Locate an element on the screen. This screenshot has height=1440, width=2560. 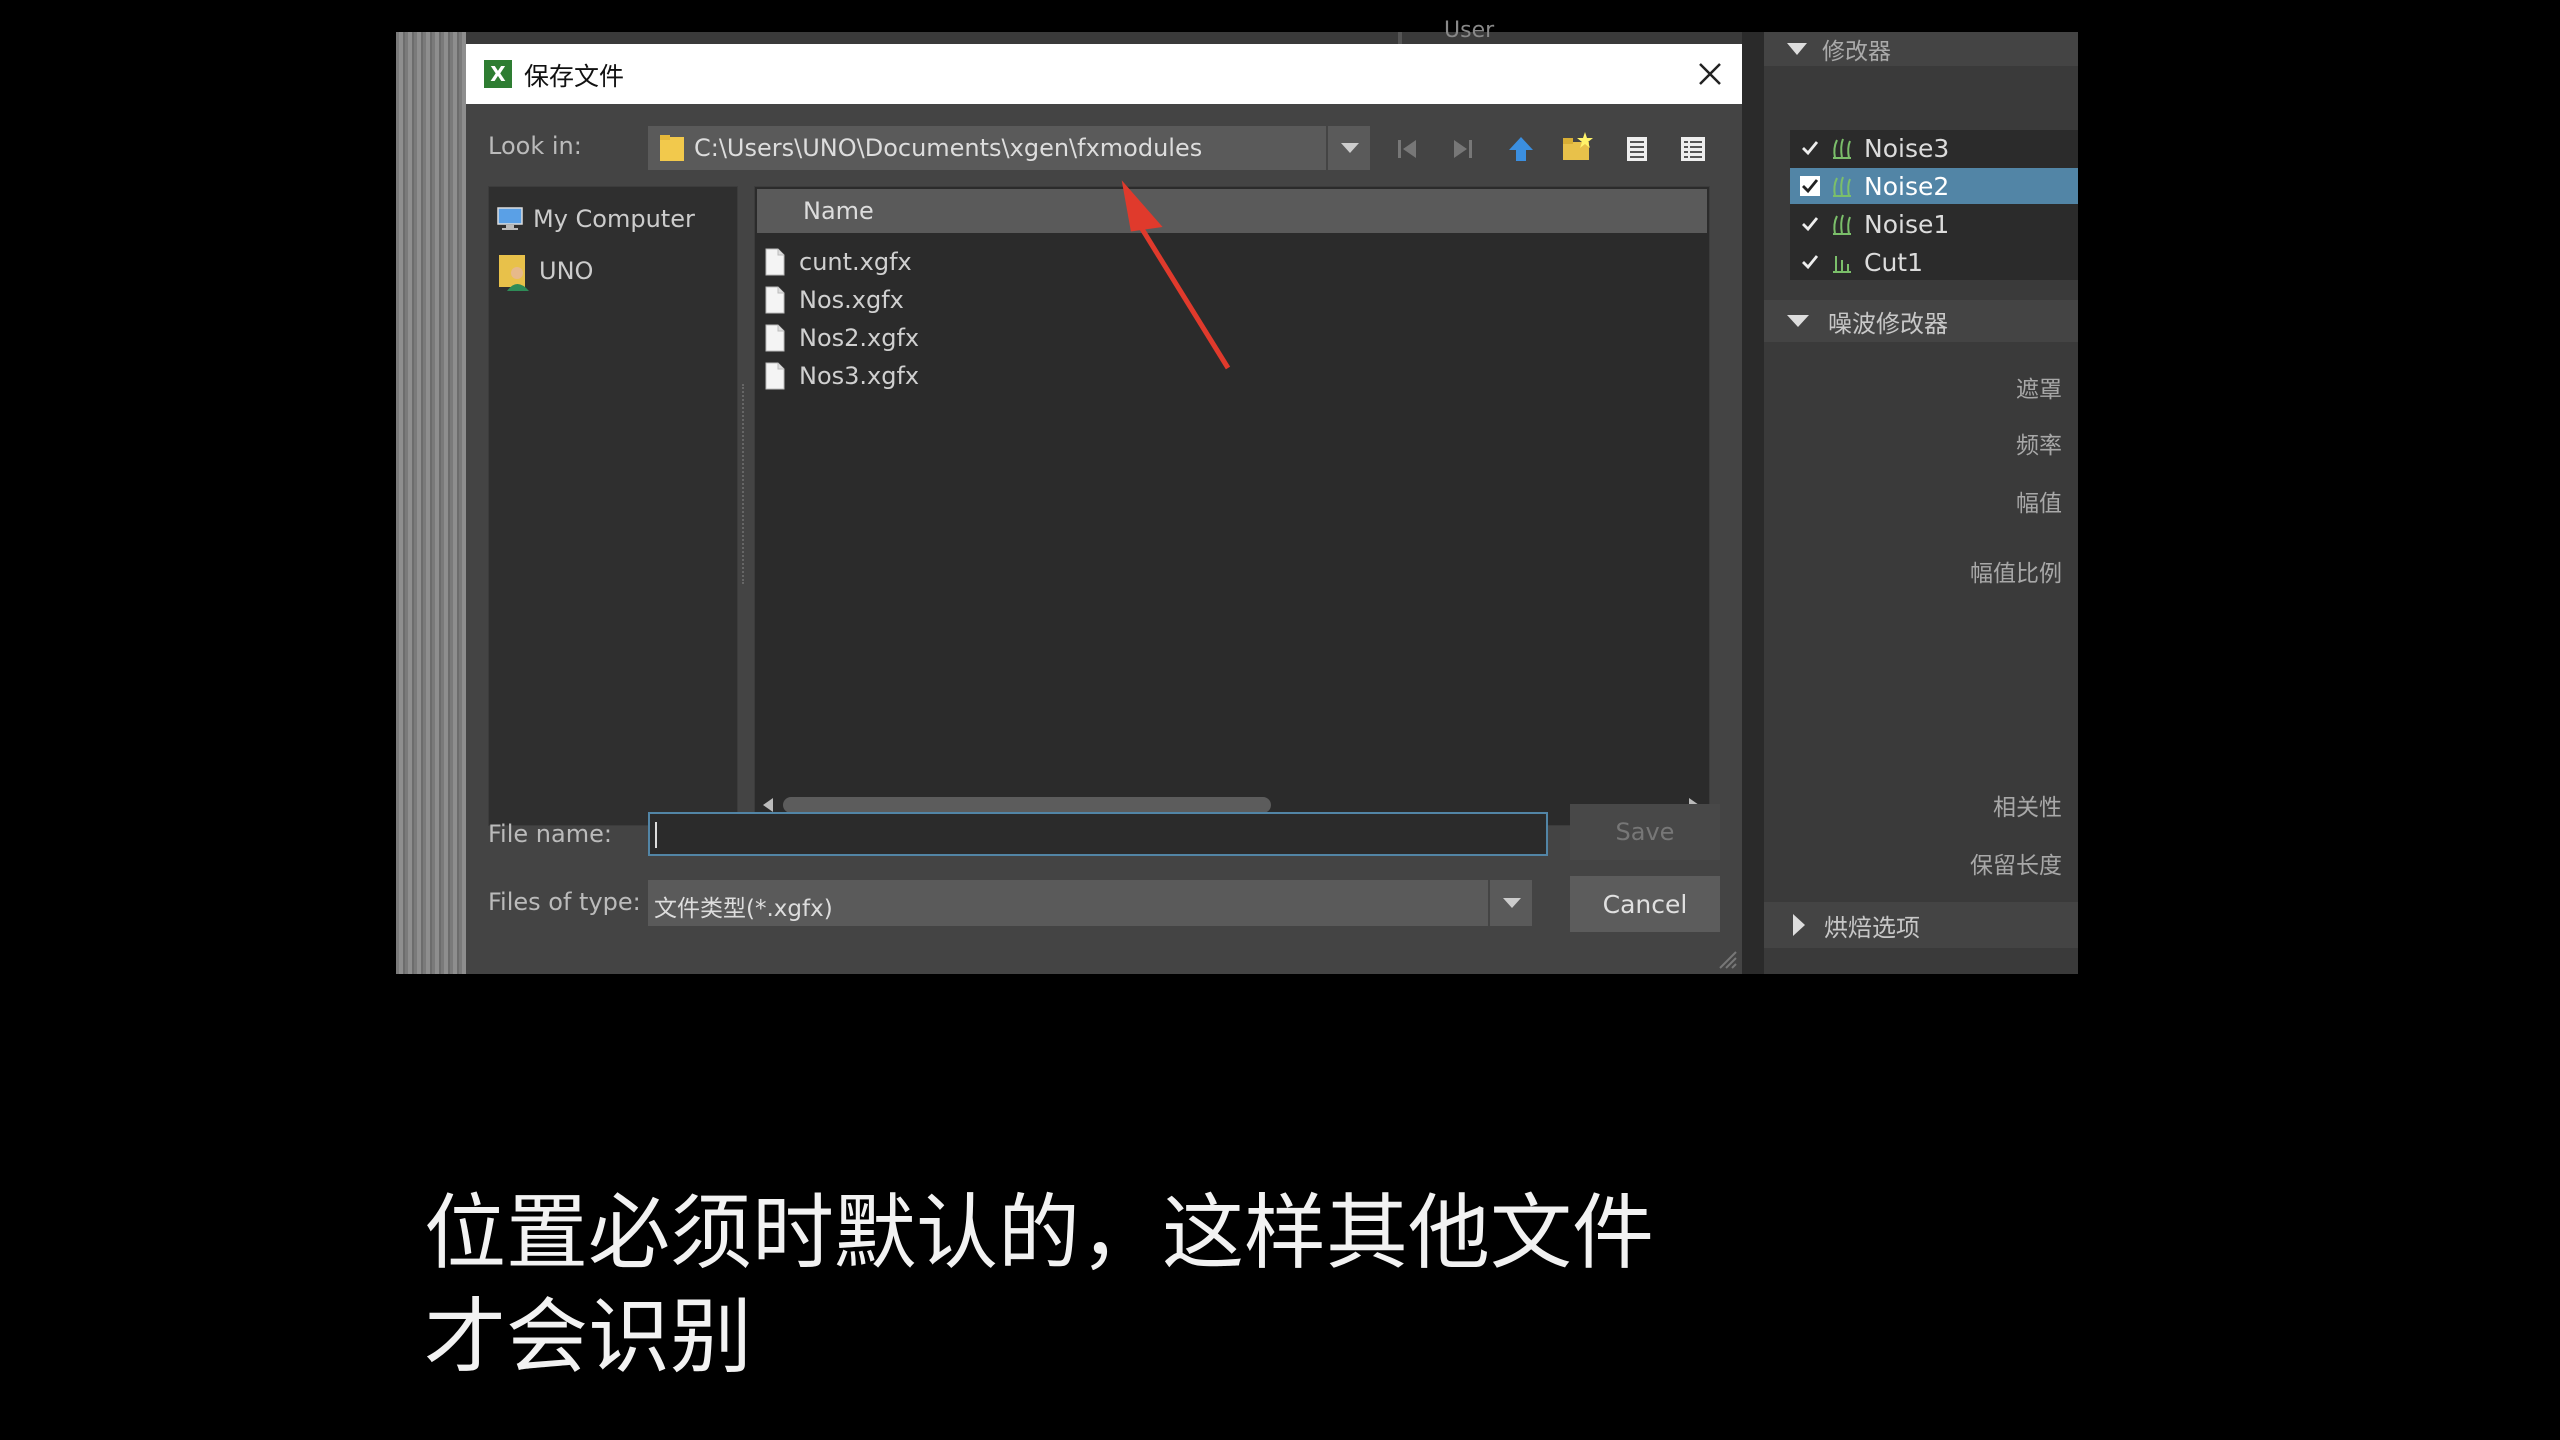
xgen-app-icon: X is located at coordinates (498, 74).